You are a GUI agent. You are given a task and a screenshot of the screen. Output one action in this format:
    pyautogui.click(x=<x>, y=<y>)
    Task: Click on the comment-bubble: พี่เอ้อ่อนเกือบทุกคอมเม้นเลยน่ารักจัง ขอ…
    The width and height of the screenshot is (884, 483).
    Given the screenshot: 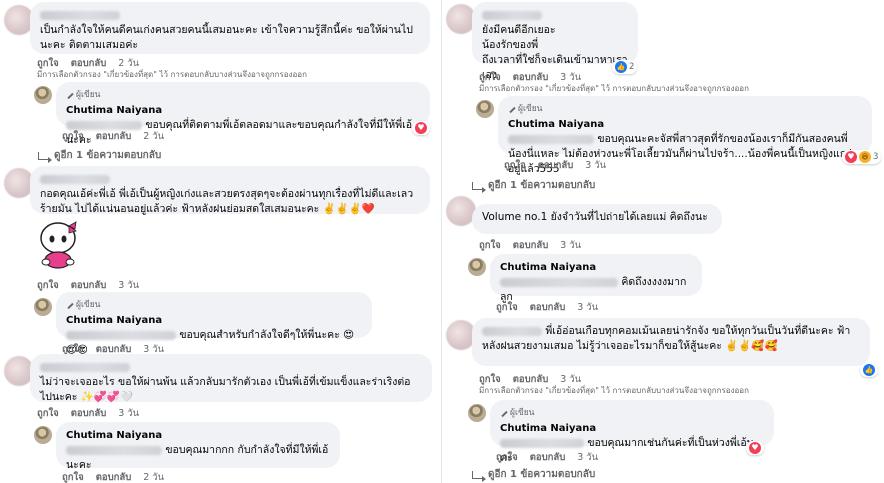 What is the action you would take?
    pyautogui.click(x=671, y=342)
    